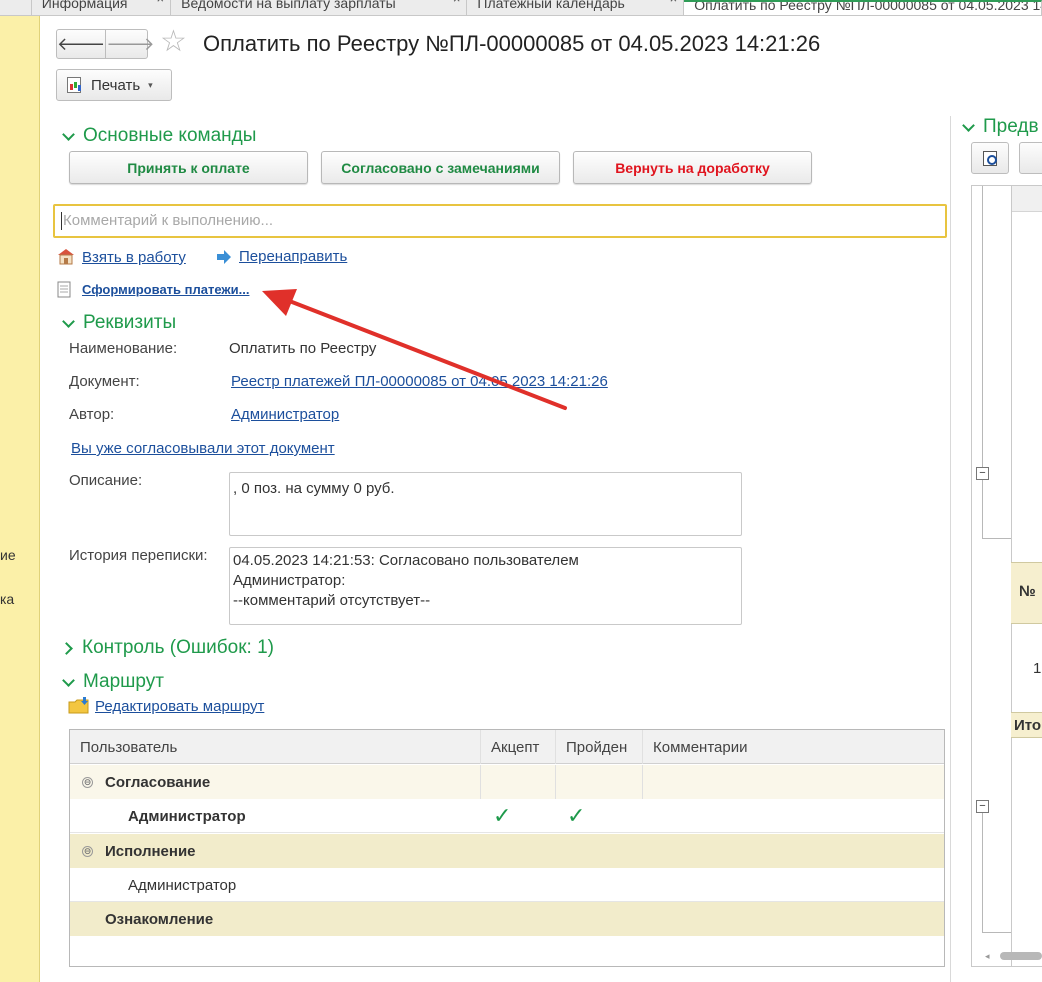  I want to click on section-control: Контроль (Ошибок: 1), so click(167, 648).